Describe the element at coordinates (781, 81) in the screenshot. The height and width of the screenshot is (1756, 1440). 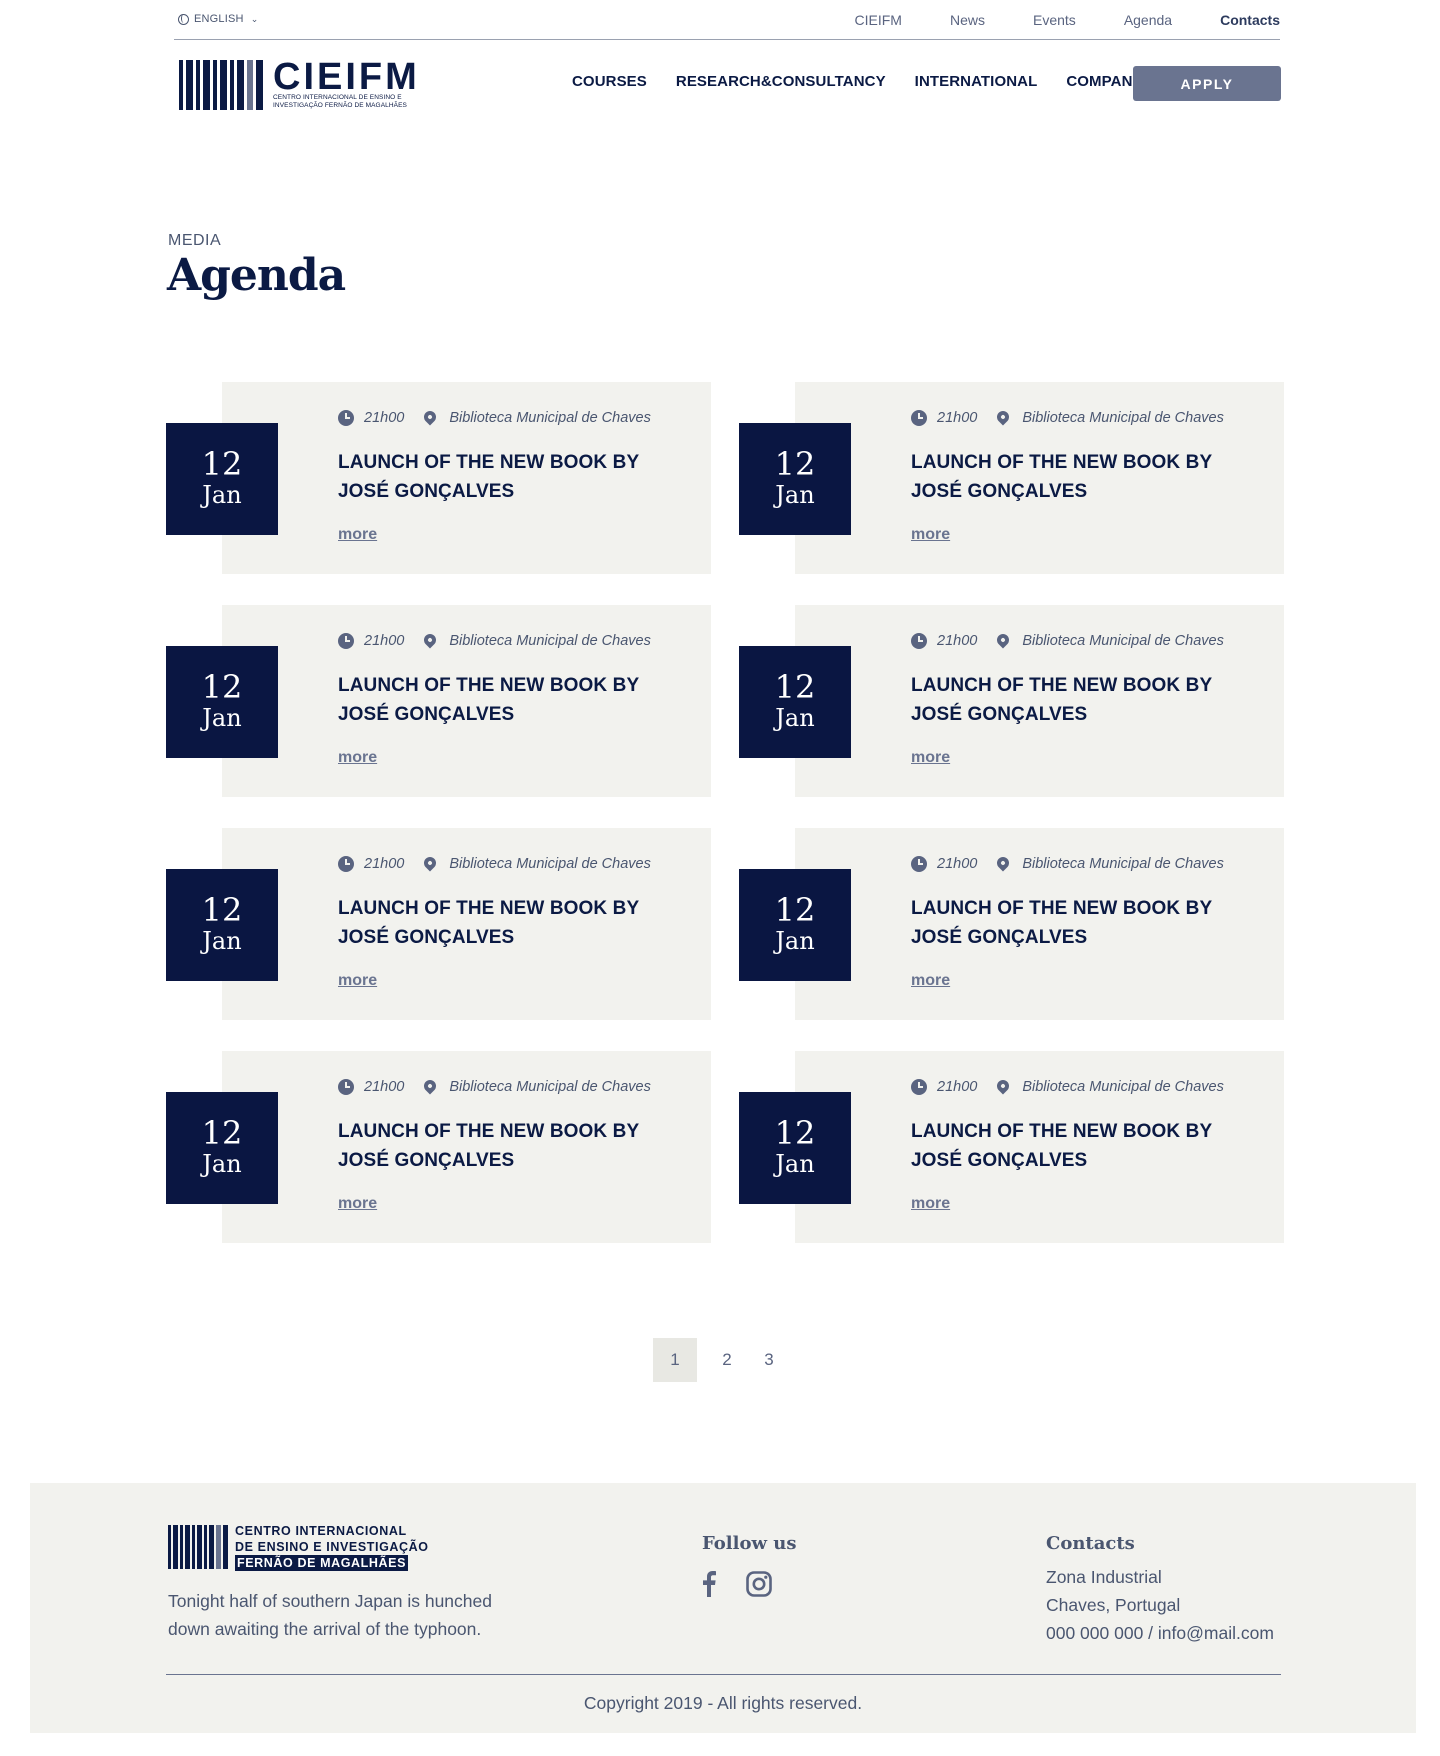
I see `nav-research-consultancy: RESEARCH&CONSULTANCY` at that location.